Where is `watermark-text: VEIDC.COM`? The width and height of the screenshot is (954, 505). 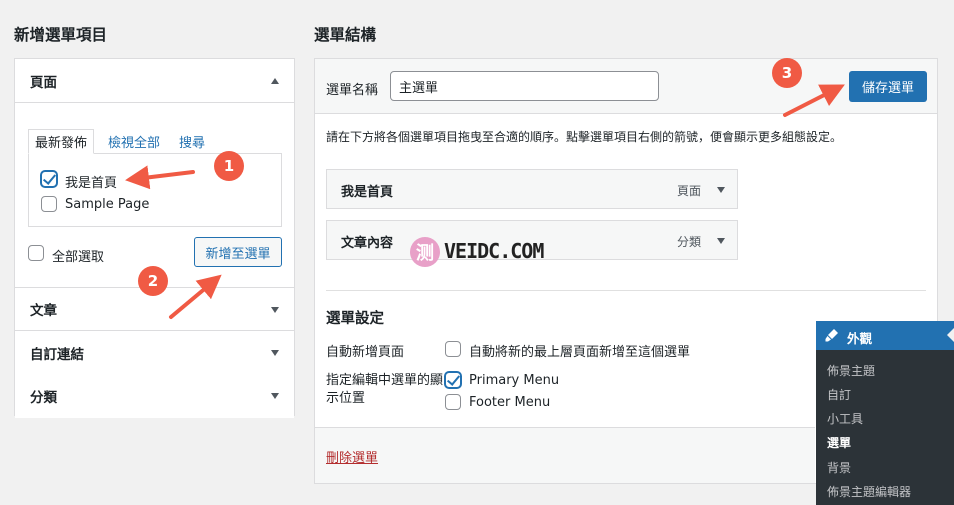 watermark-text: VEIDC.COM is located at coordinates (494, 251).